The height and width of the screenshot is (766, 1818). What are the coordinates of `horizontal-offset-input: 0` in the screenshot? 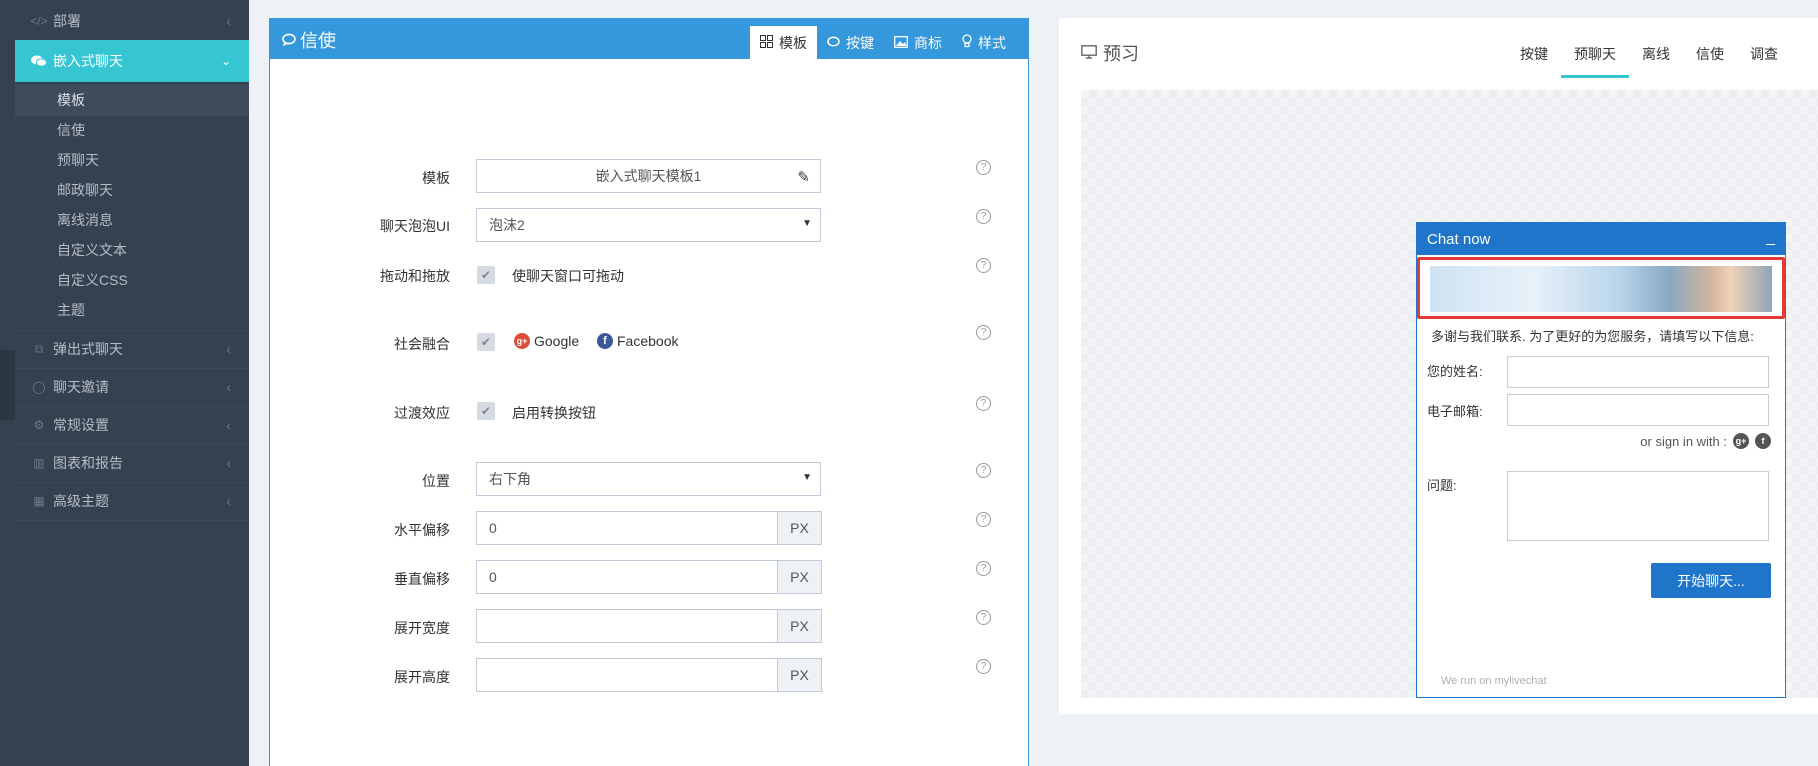 It's located at (627, 528).